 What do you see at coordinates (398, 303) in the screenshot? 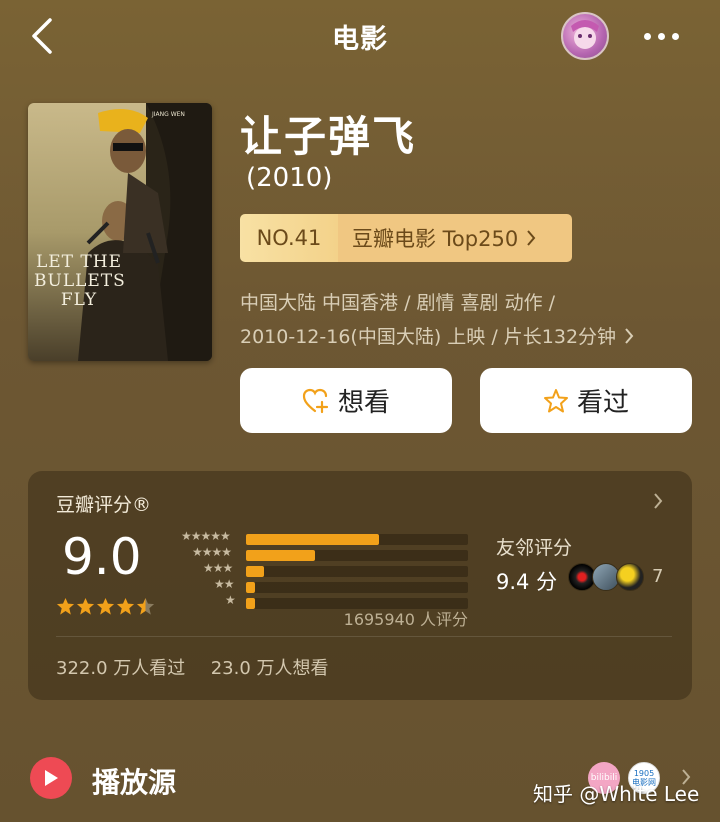
I see `movie-meta-genres: 中国大陆 中国香港 / 剧情 喜剧 动作 /` at bounding box center [398, 303].